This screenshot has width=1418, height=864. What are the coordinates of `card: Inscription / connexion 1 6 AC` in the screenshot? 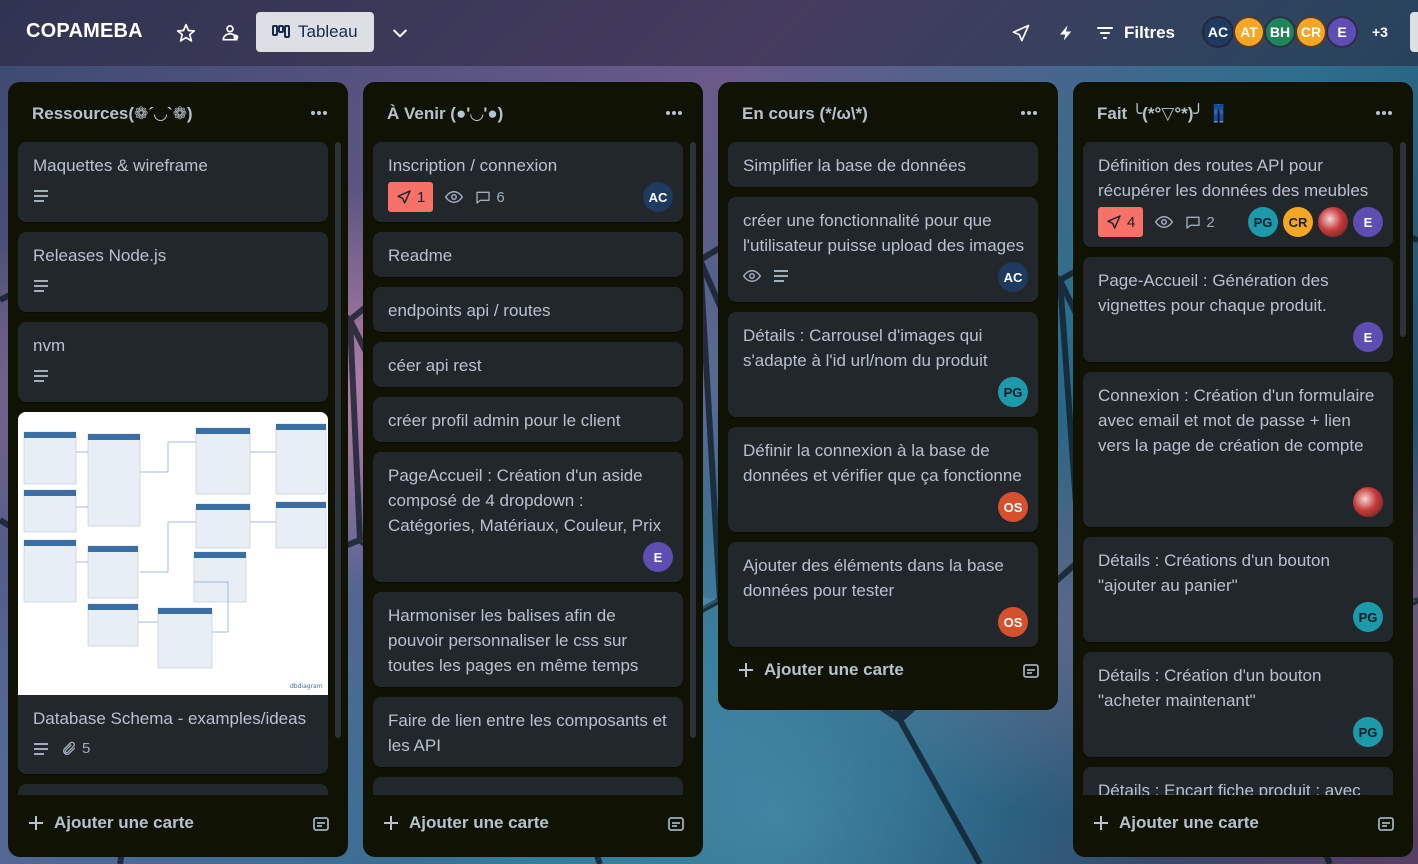 It's located at (528, 182).